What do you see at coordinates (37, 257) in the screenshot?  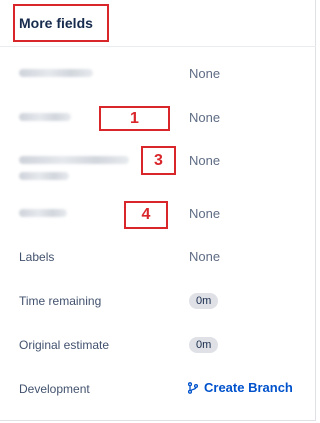 I see `field-label: Labels` at bounding box center [37, 257].